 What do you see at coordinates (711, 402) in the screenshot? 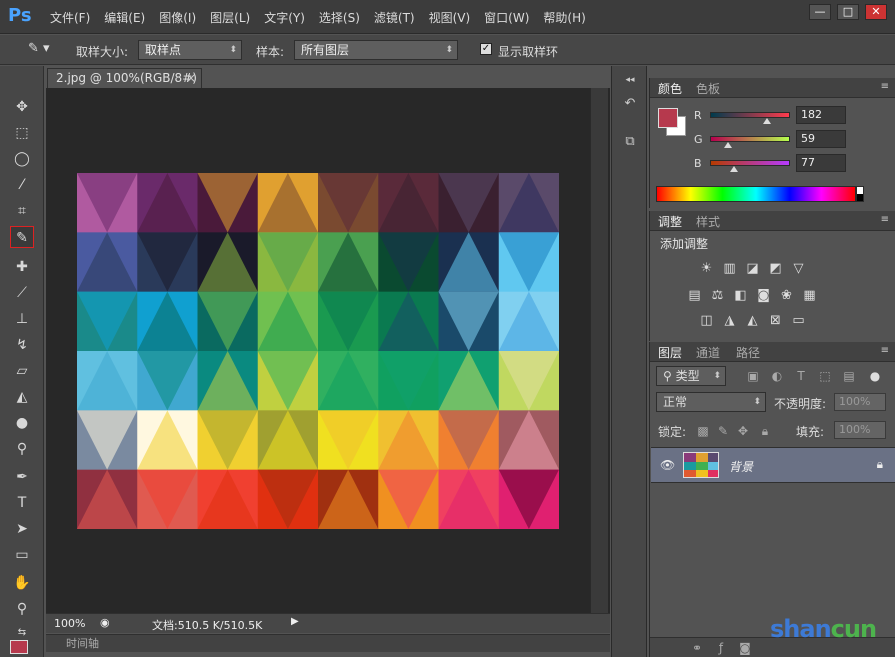
I see `blend-mode-select: 正常 ⬍` at bounding box center [711, 402].